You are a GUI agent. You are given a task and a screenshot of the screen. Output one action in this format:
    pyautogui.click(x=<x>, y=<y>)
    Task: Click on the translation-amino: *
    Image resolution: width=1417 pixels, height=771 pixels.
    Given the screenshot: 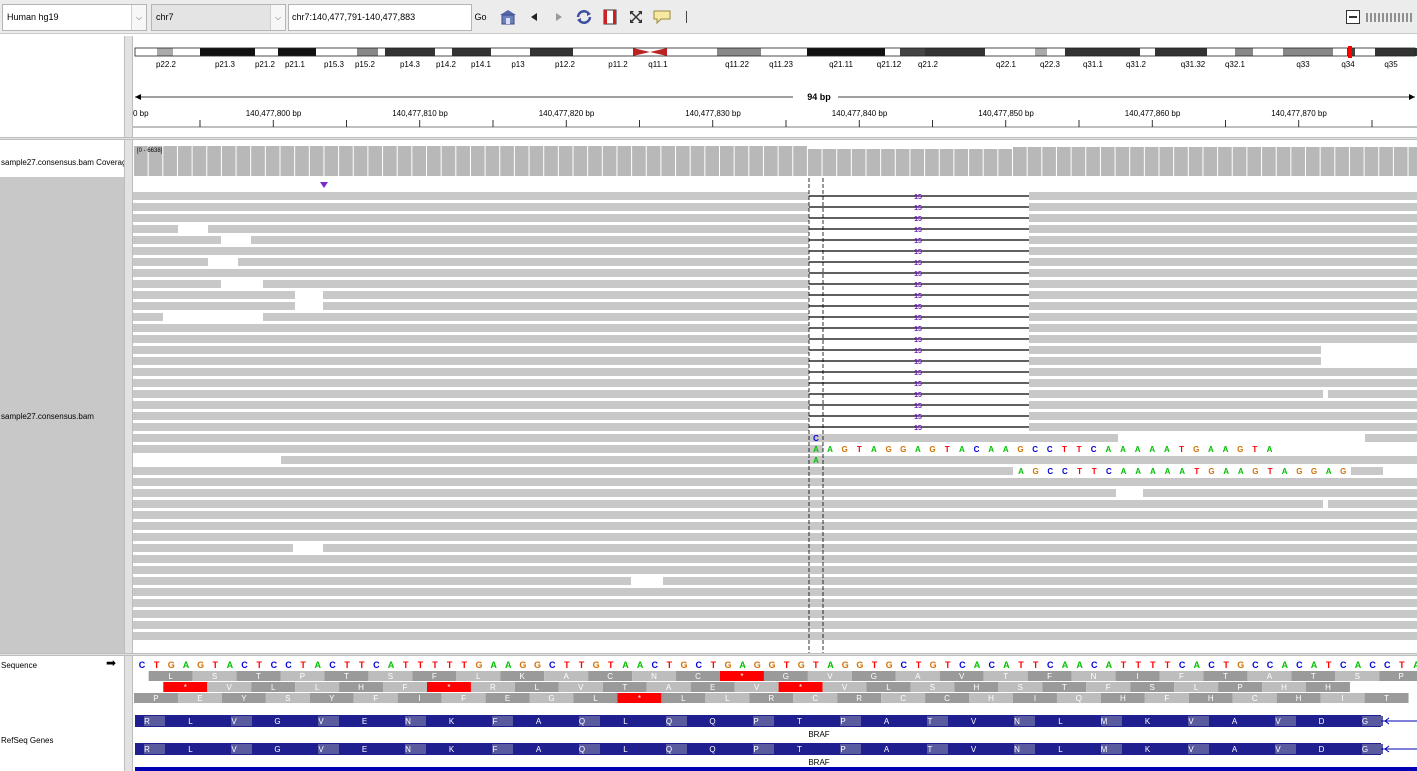 What is the action you would take?
    pyautogui.click(x=185, y=687)
    